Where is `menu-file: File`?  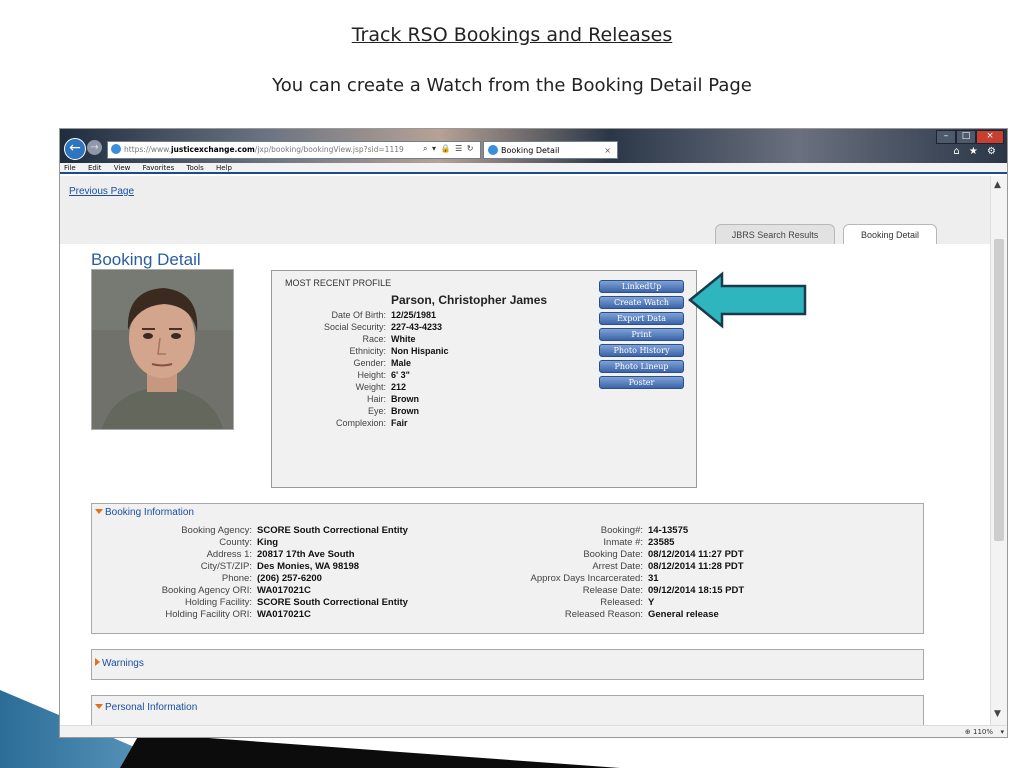 menu-file: File is located at coordinates (70, 168).